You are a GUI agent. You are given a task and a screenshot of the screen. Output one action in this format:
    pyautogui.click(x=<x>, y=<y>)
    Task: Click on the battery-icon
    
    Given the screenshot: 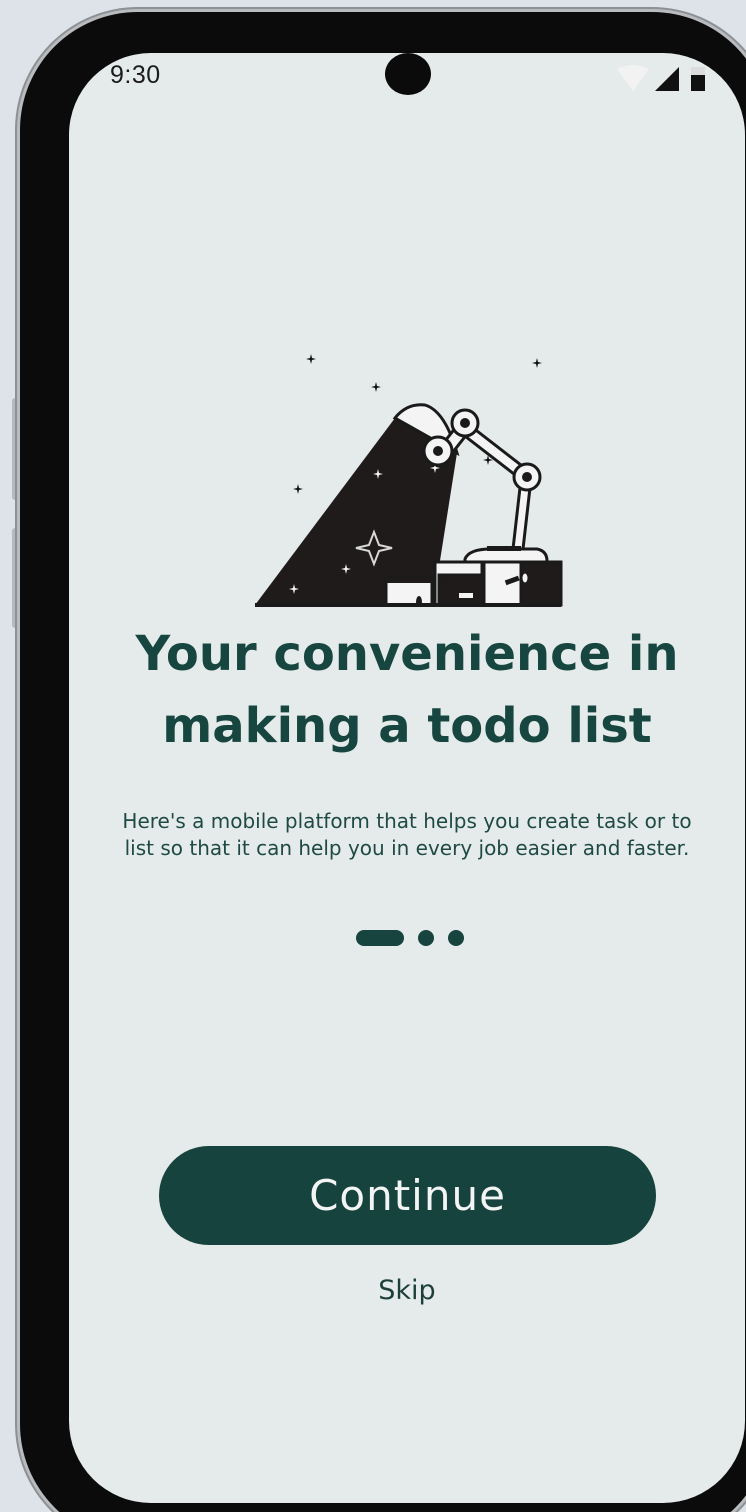 What is the action you would take?
    pyautogui.click(x=698, y=79)
    